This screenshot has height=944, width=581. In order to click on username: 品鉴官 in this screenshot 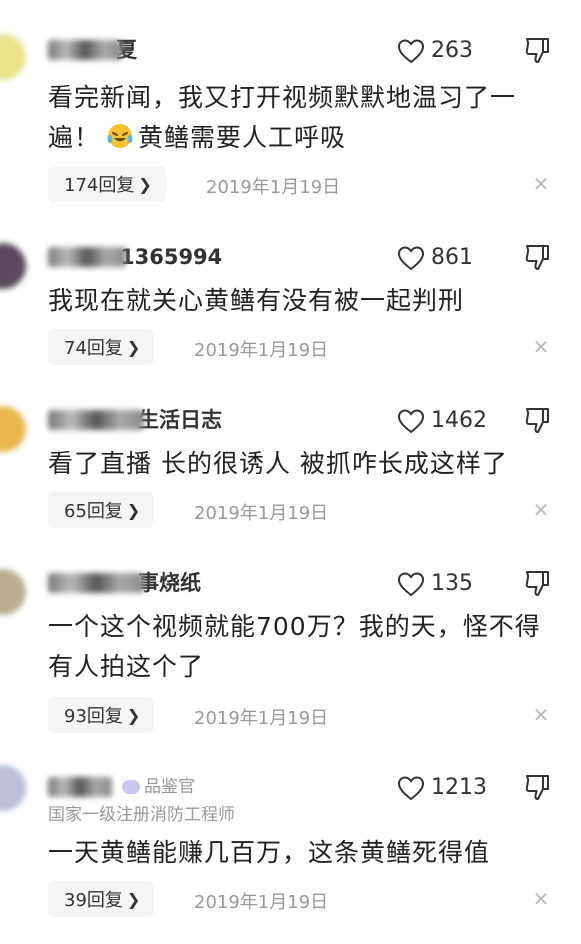, I will do `click(121, 787)`.